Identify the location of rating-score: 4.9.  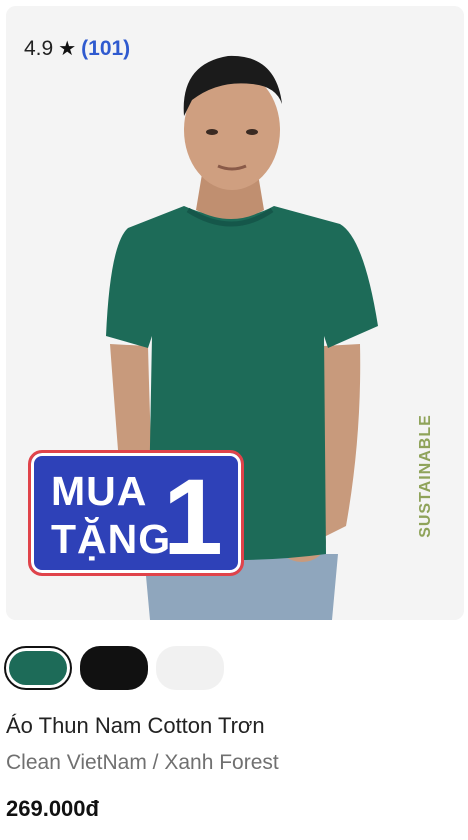
(39, 48).